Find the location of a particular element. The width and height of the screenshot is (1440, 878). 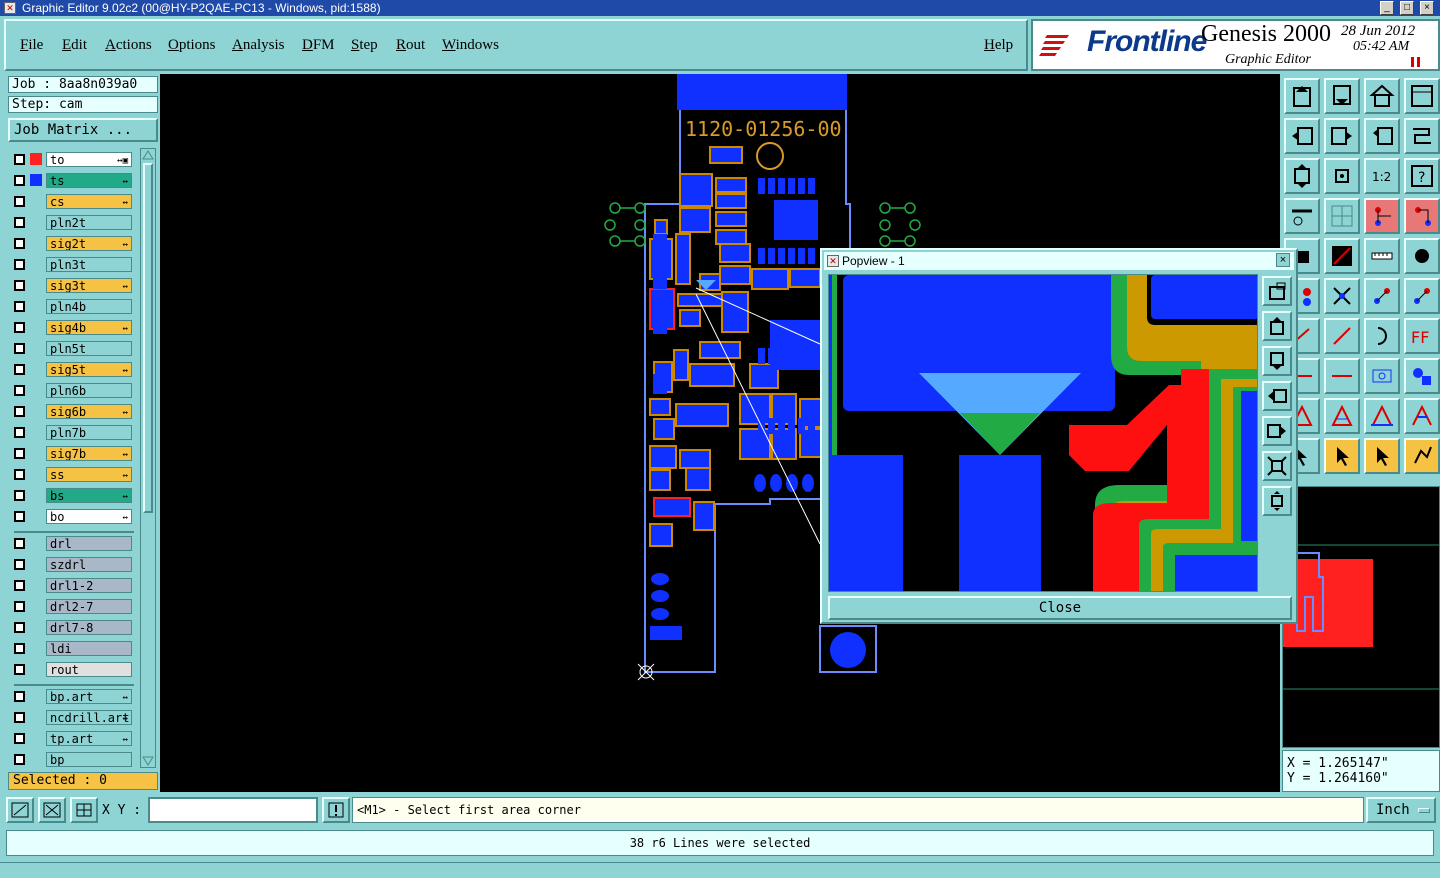

layer-row-szdrl: szdrl is located at coordinates (71, 564).